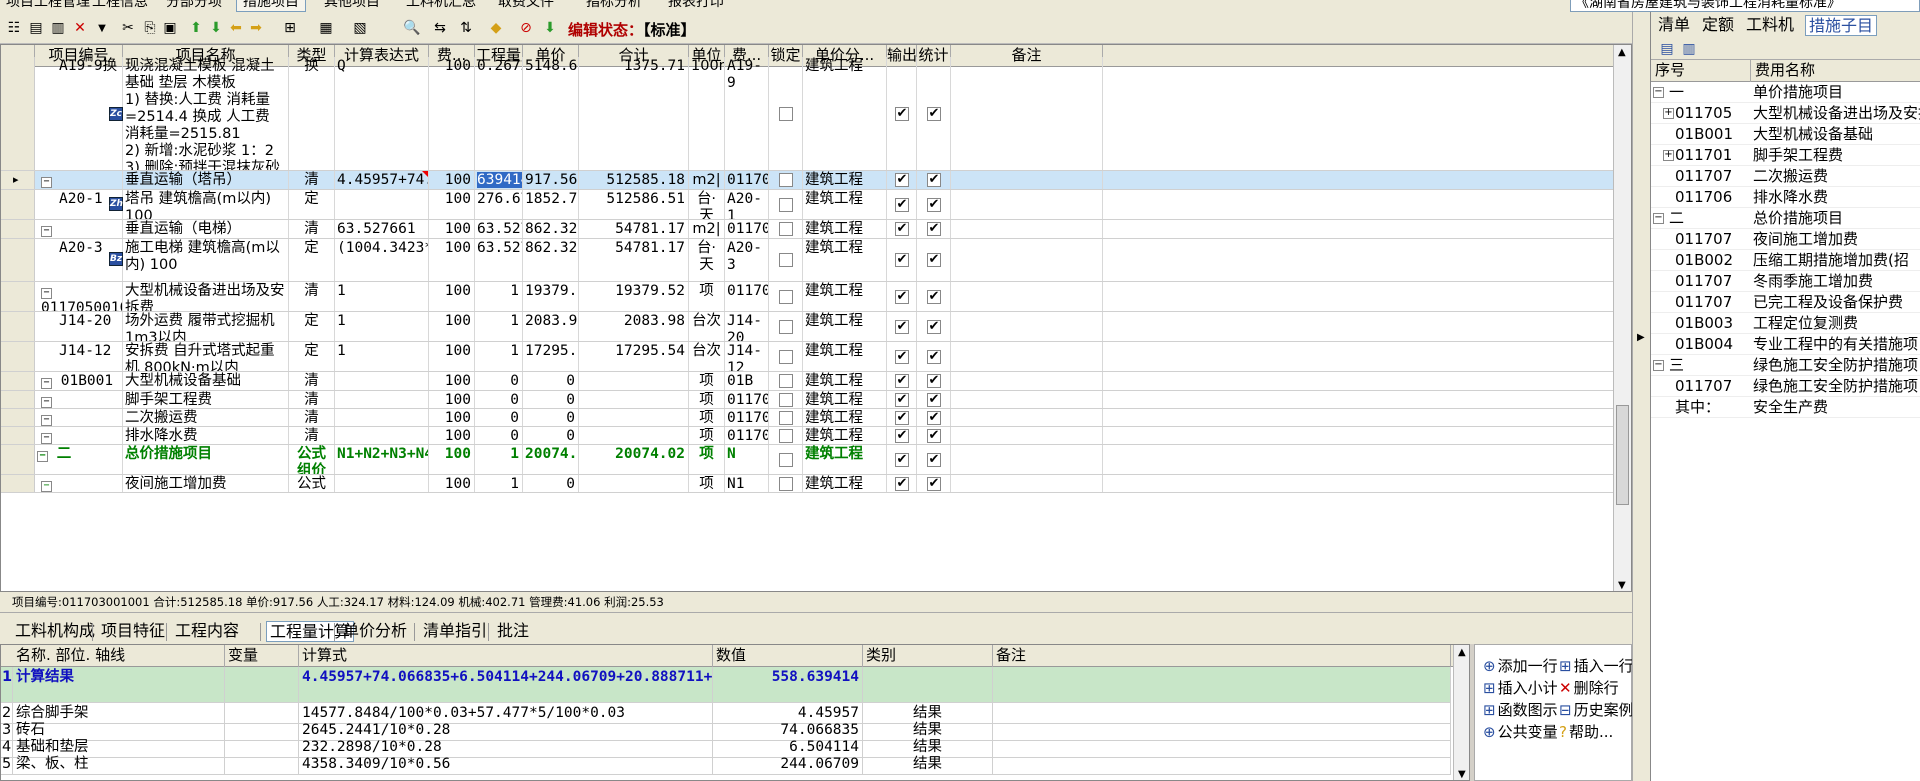  I want to click on library-item: 01B004 专业工程中的有关措施项, so click(1785, 344).